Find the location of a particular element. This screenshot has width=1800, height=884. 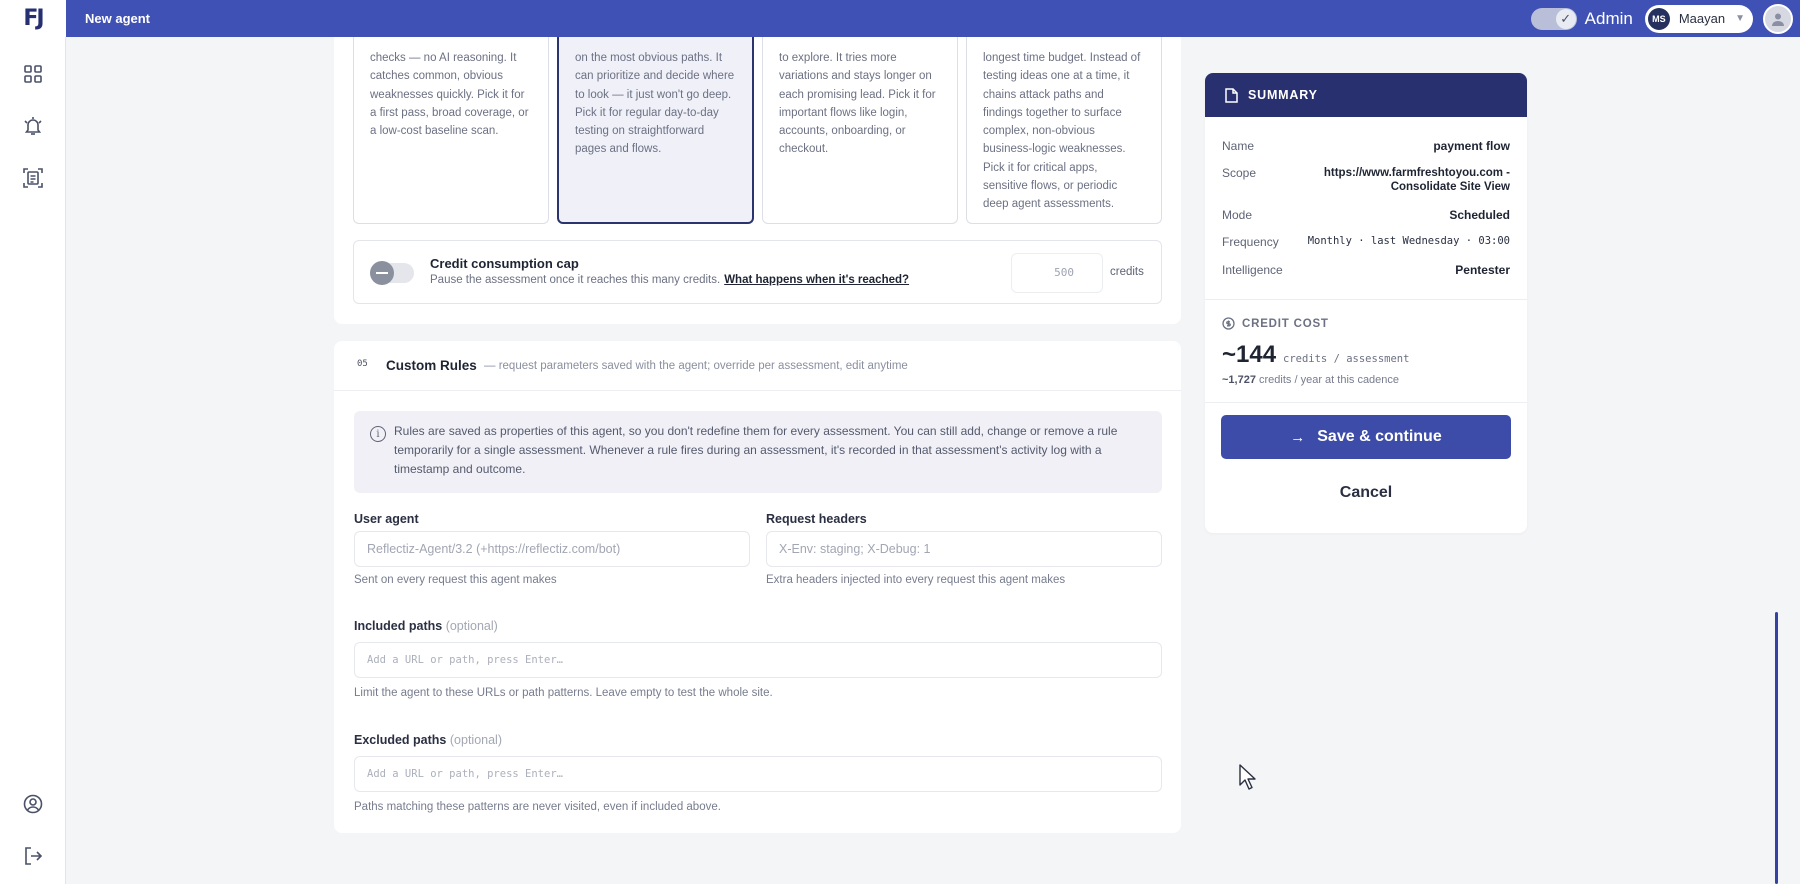

user-agent-help: Sent on every request this agent makes is located at coordinates (455, 580).